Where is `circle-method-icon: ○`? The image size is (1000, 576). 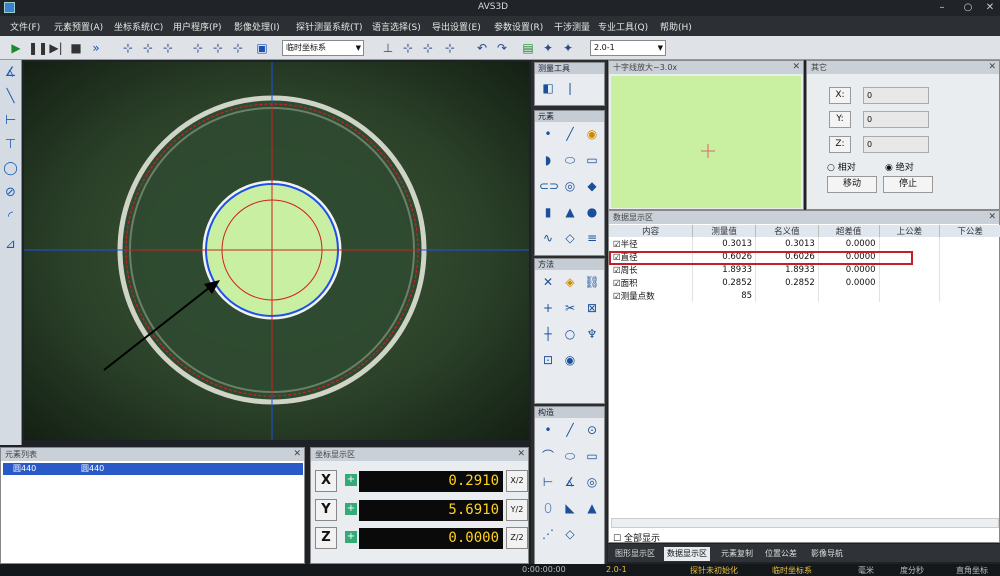 circle-method-icon: ○ is located at coordinates (570, 334).